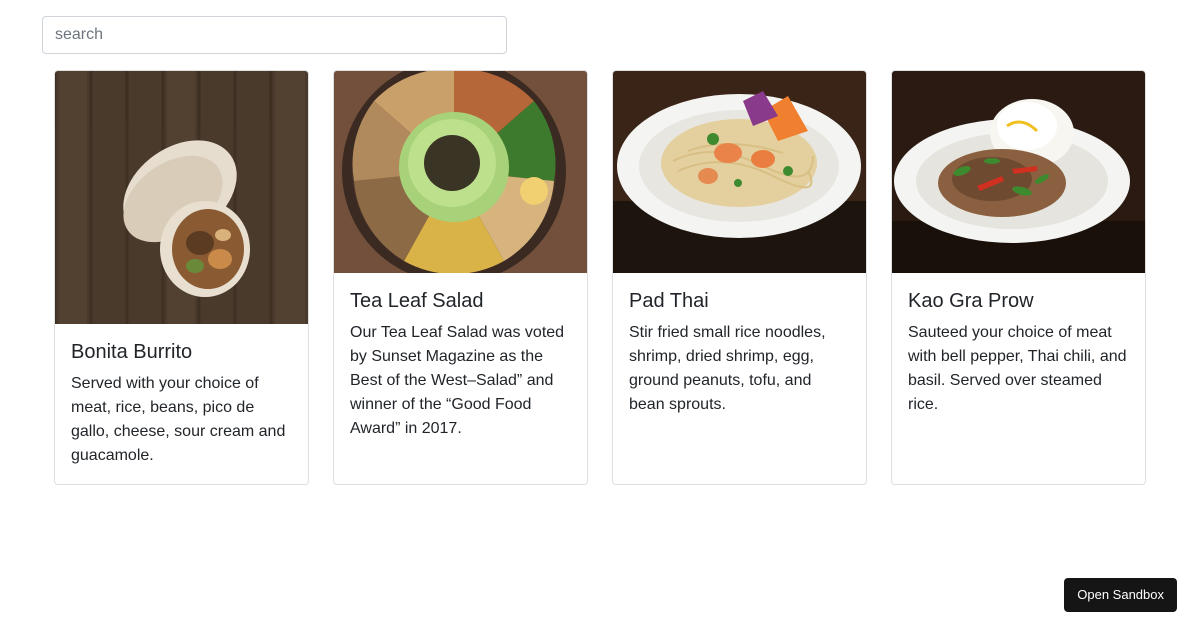 This screenshot has height=630, width=1200. I want to click on card-title: Kao Gra Prow, so click(971, 301).